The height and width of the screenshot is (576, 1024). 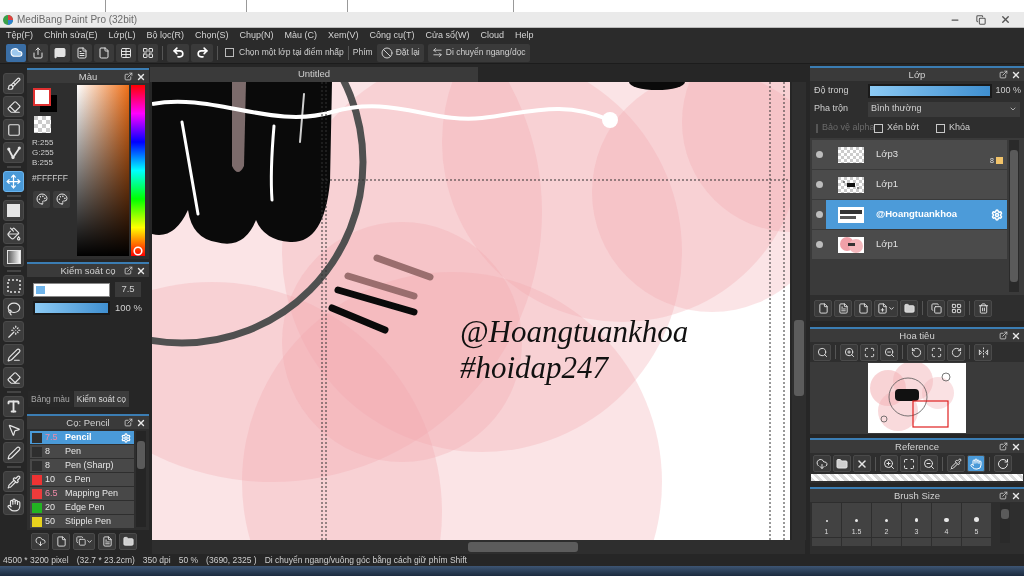 I want to click on brush-file-button, so click(x=107, y=541).